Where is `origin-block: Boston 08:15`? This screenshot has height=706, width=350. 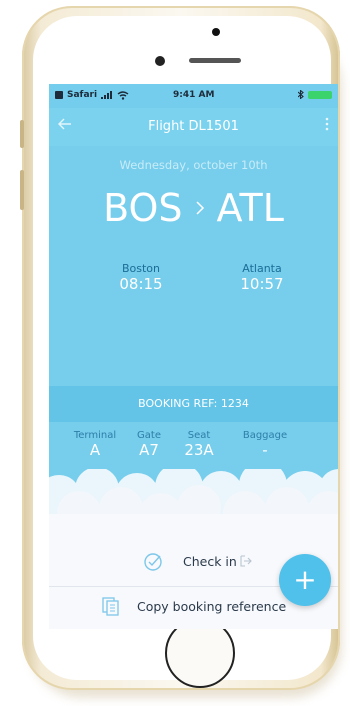 origin-block: Boston 08:15 is located at coordinates (141, 277).